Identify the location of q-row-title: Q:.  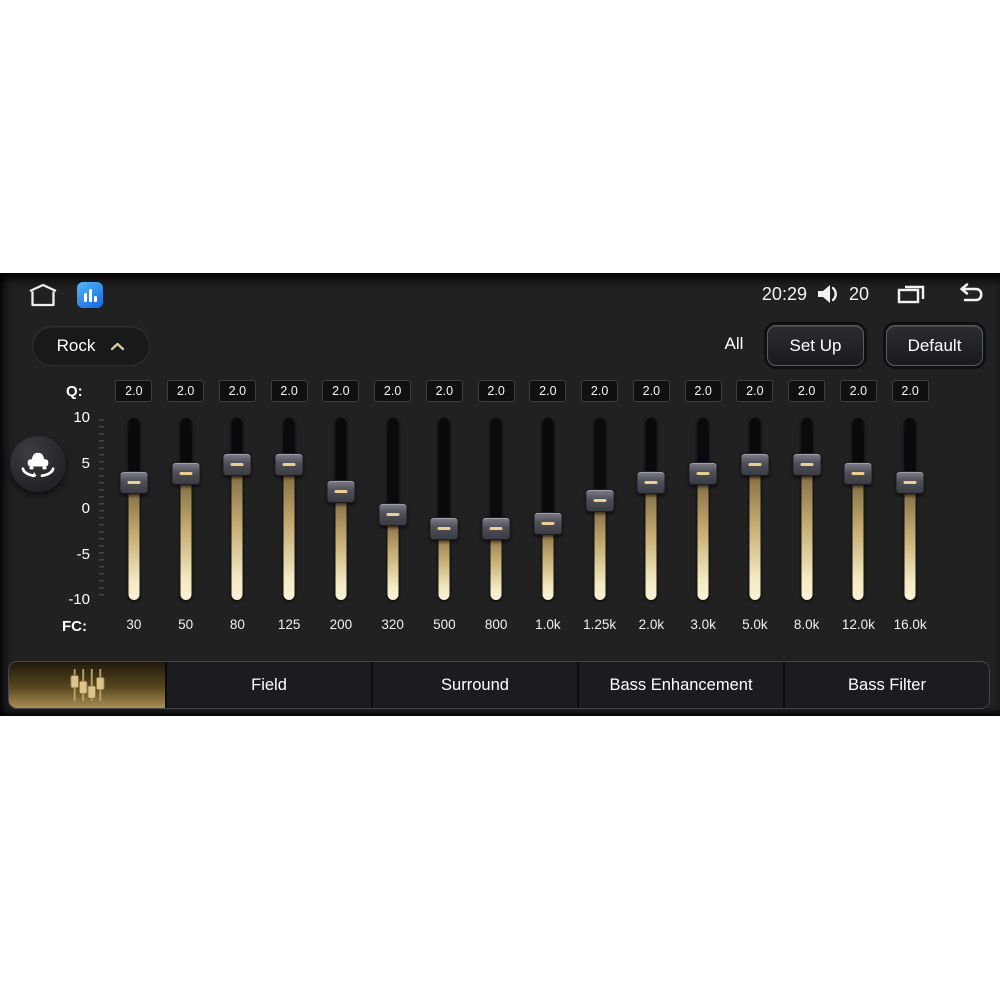
(74, 391).